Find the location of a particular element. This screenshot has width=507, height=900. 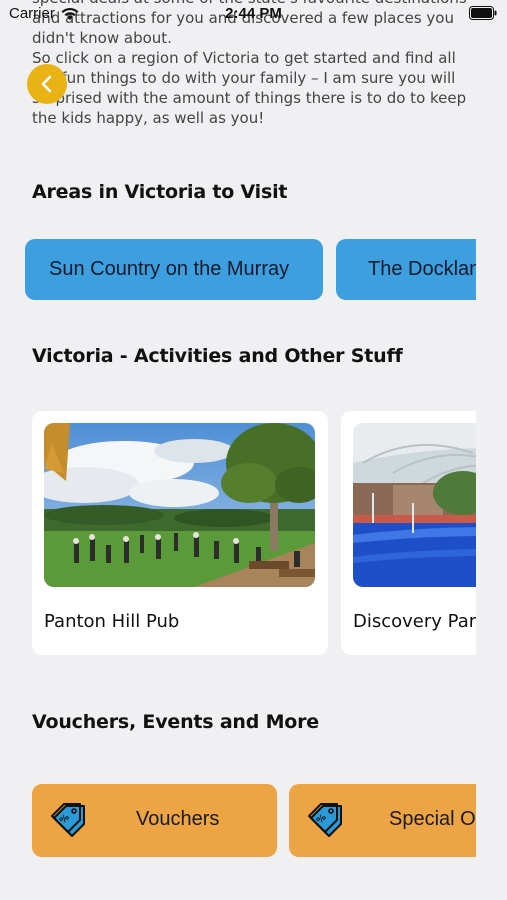

areas-carousel: Sun Country on the Murray The Docklands is located at coordinates (238, 270).